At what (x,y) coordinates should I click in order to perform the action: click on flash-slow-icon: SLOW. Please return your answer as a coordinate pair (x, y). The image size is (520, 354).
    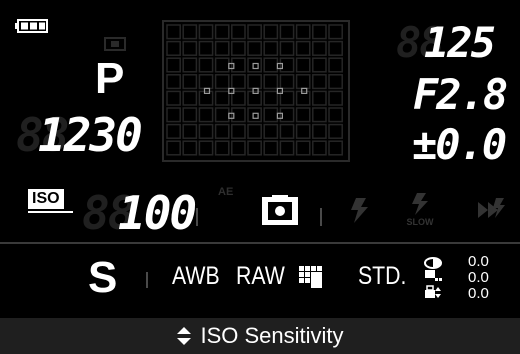
    Looking at the image, I should click on (420, 209).